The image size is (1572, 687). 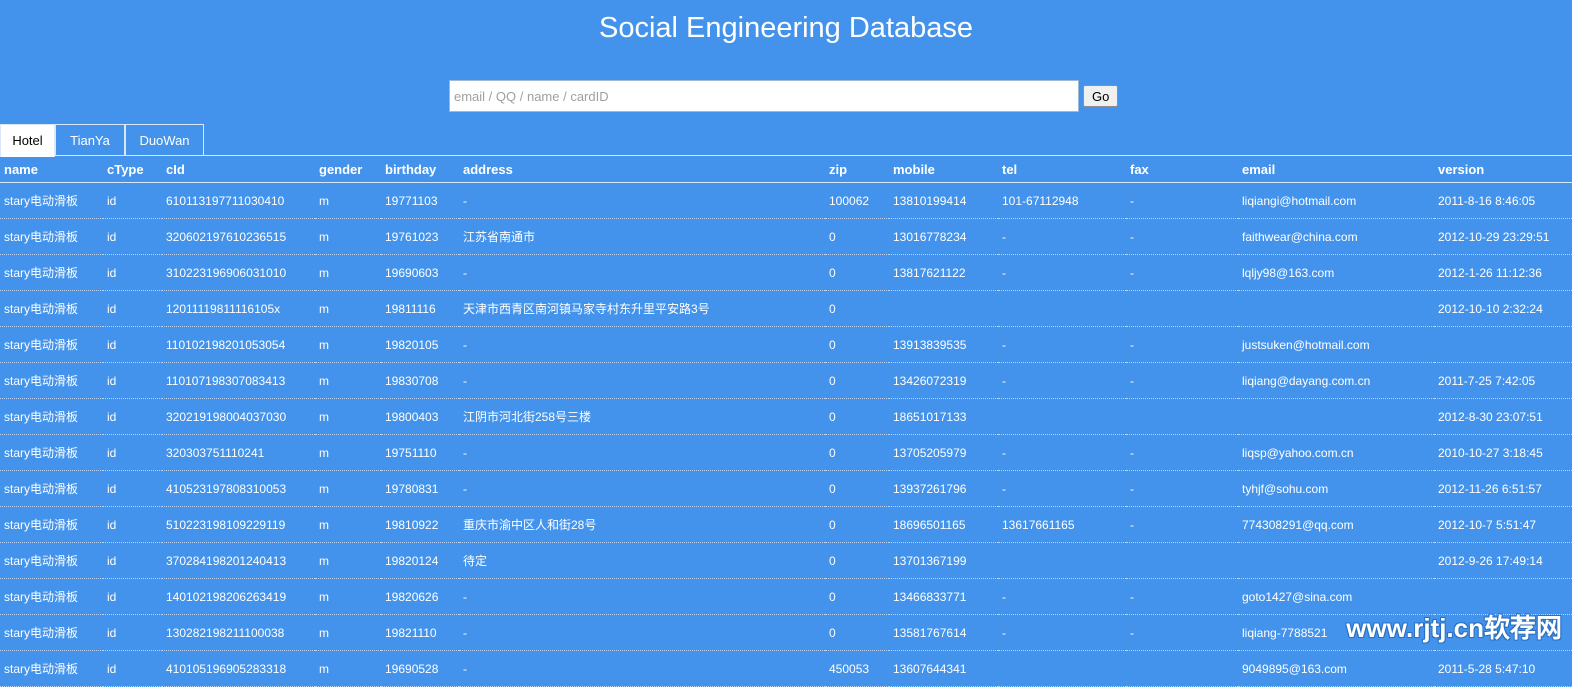 I want to click on cell-address: 江苏省南通市, so click(x=642, y=236).